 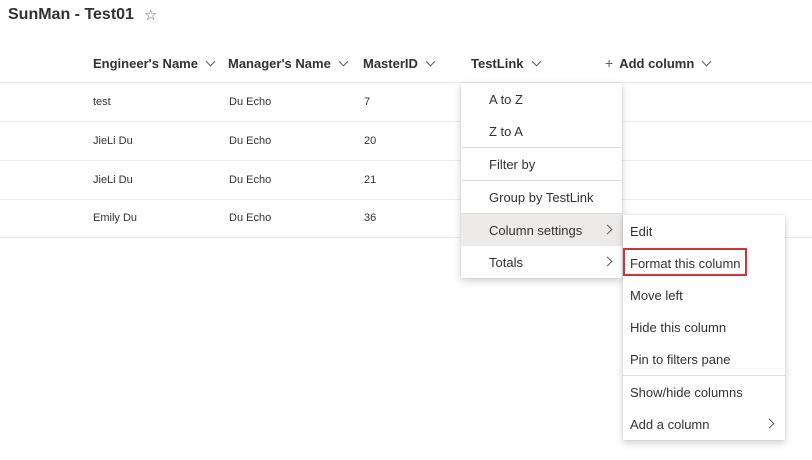 I want to click on cell-engineer: Emily Du, so click(x=115, y=218).